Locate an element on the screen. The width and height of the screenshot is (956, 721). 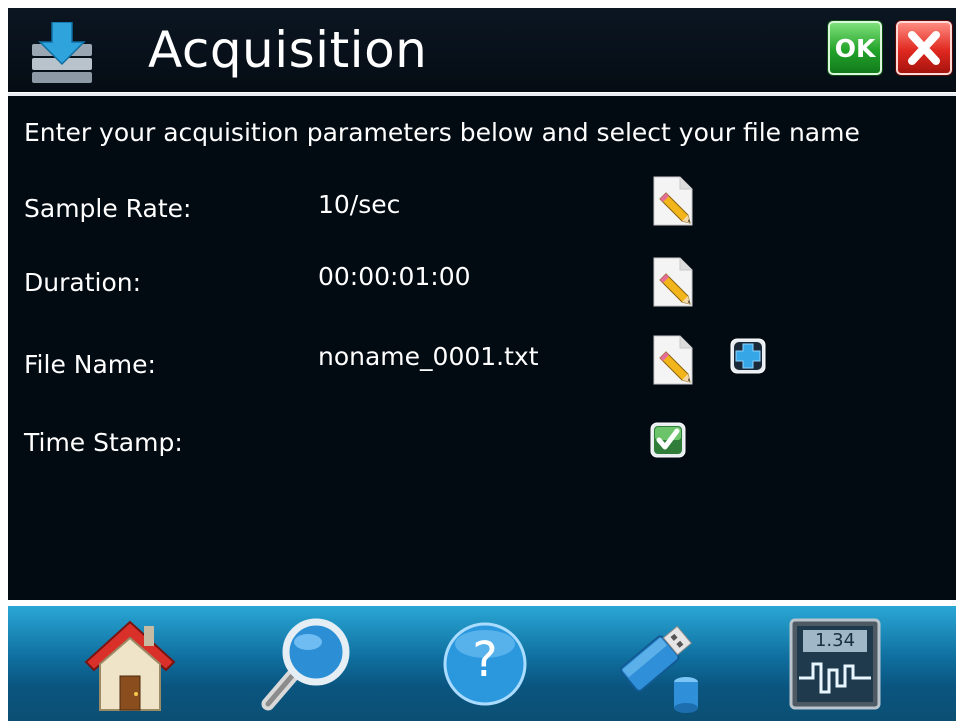
help-glyph: ? is located at coordinates (485, 660).